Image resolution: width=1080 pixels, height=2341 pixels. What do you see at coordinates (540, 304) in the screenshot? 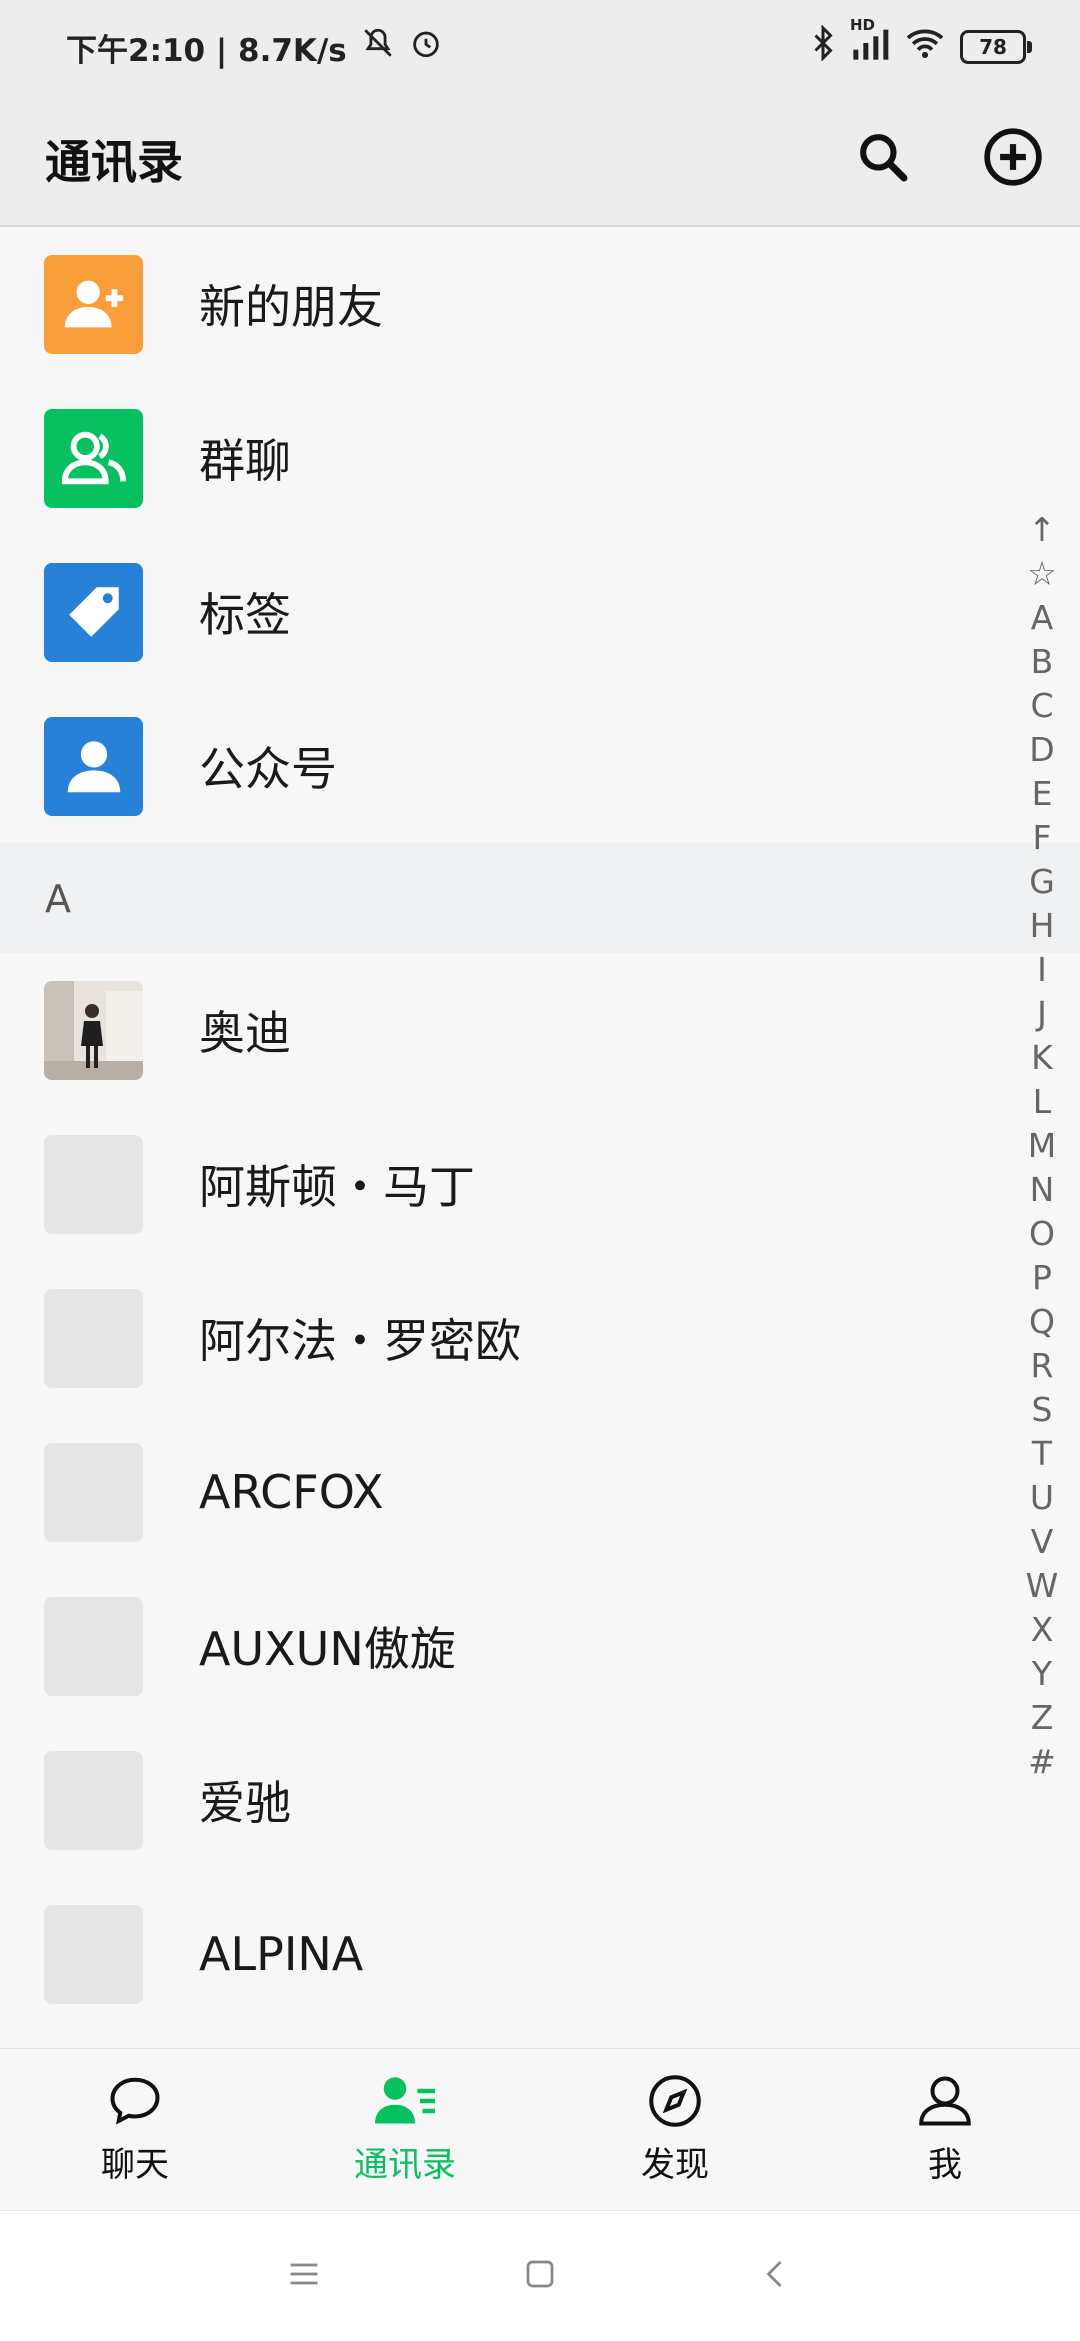
I see `new-friends-item: 新的朋友` at bounding box center [540, 304].